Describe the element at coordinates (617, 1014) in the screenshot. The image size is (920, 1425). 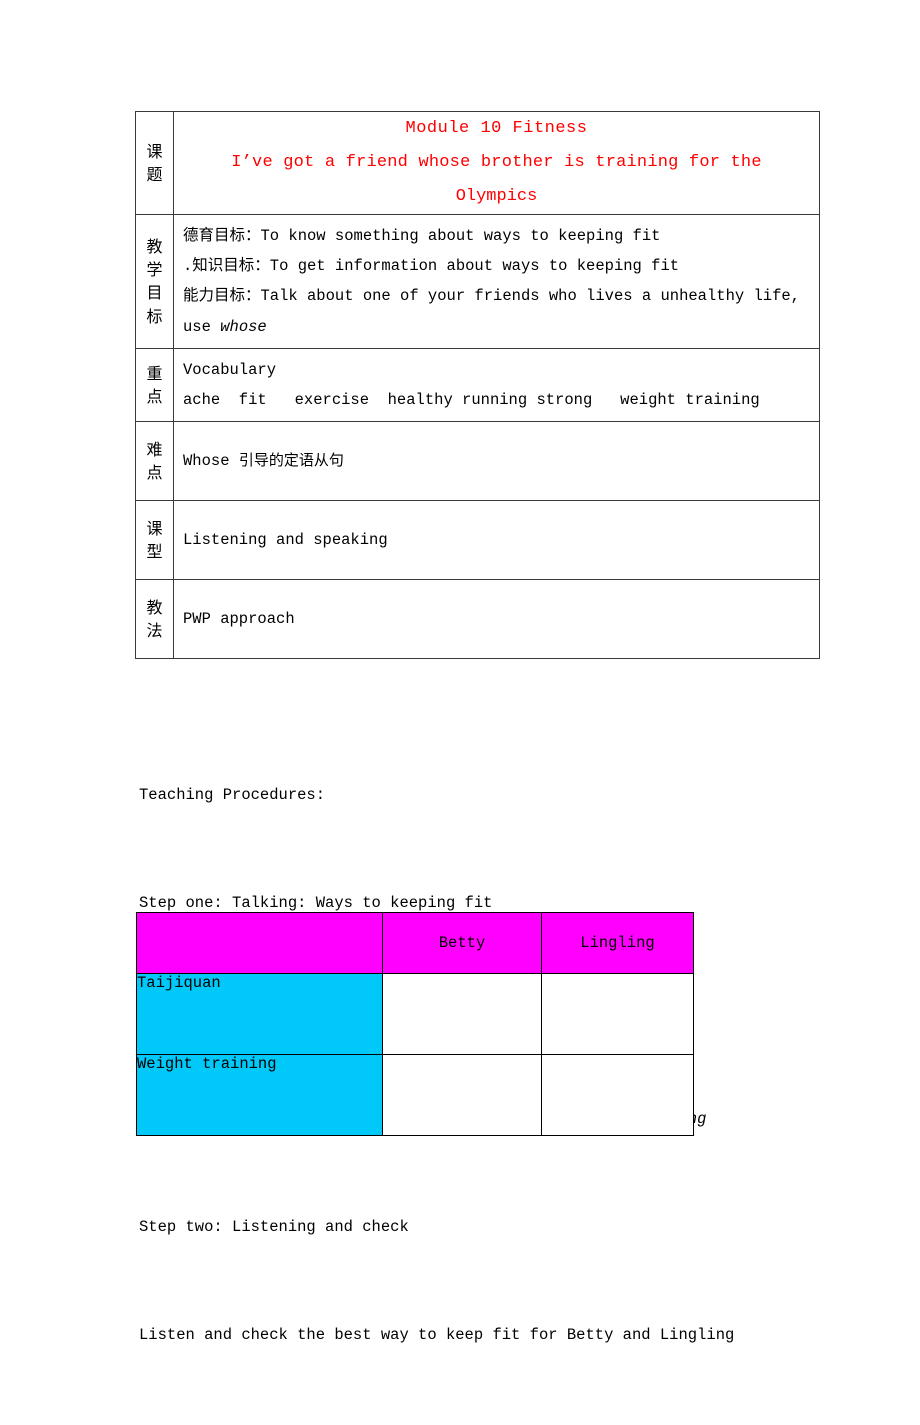
I see `check-cell-taijiquan-lingling` at that location.